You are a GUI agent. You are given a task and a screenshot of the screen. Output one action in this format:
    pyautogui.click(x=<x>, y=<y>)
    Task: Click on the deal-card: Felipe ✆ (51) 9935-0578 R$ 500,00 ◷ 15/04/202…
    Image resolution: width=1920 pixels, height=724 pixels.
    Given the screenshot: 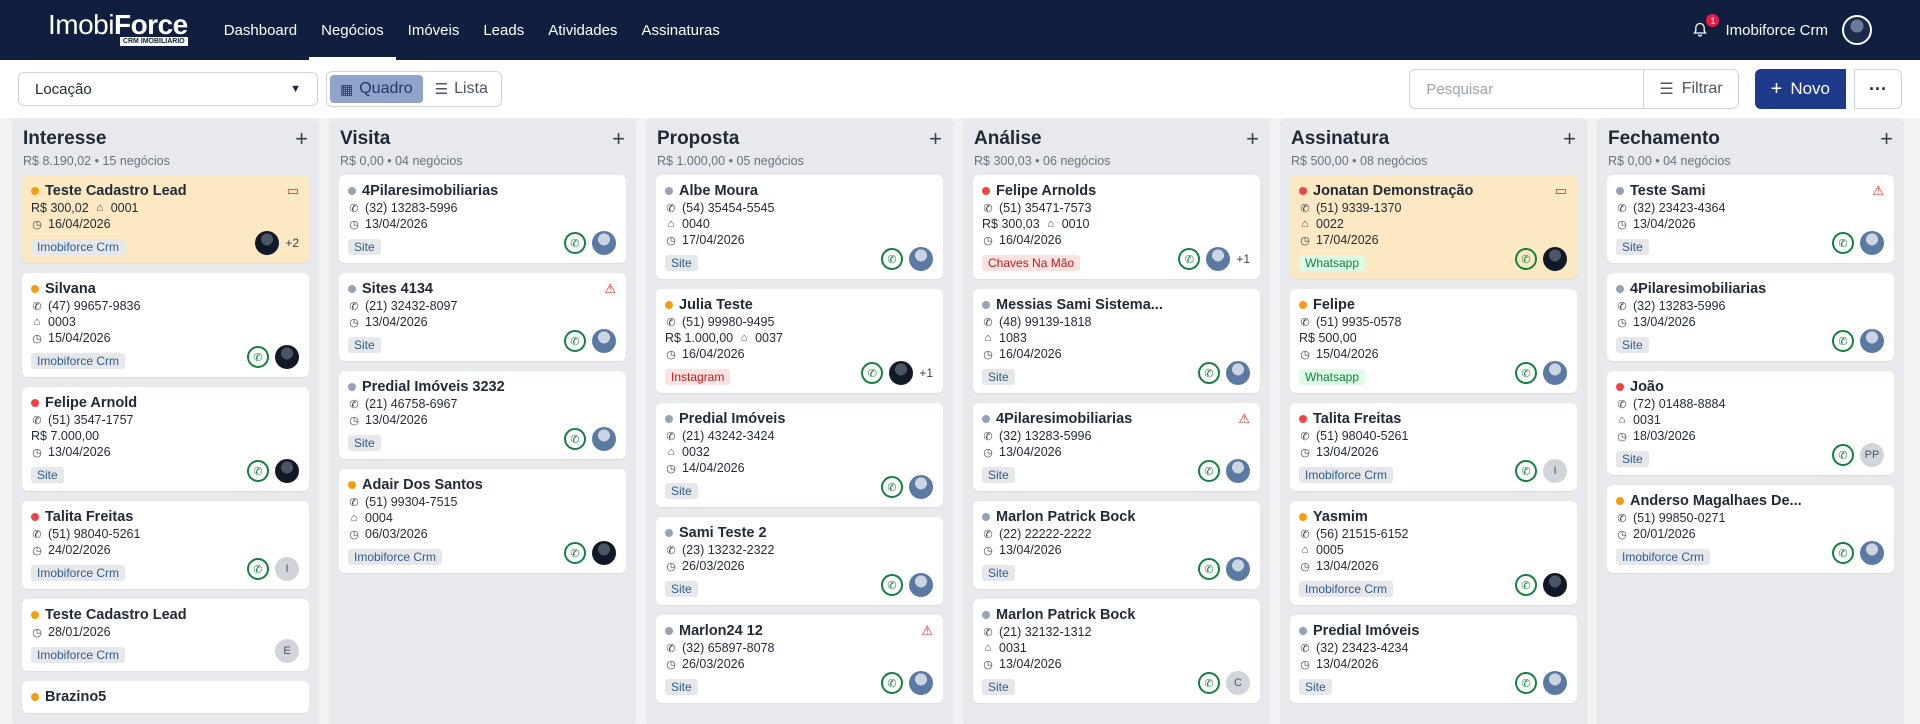 What is the action you would take?
    pyautogui.click(x=1433, y=341)
    